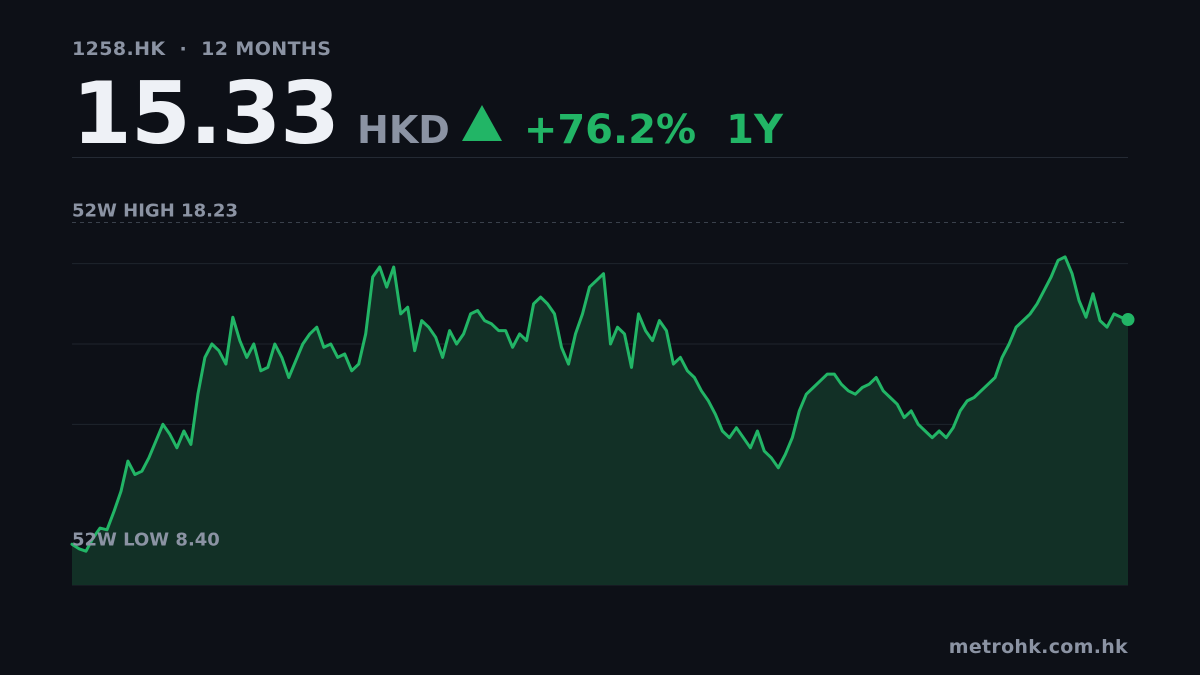 The height and width of the screenshot is (675, 1200). What do you see at coordinates (1038, 647) in the screenshot?
I see `source-credit: metrohk.com.hk` at bounding box center [1038, 647].